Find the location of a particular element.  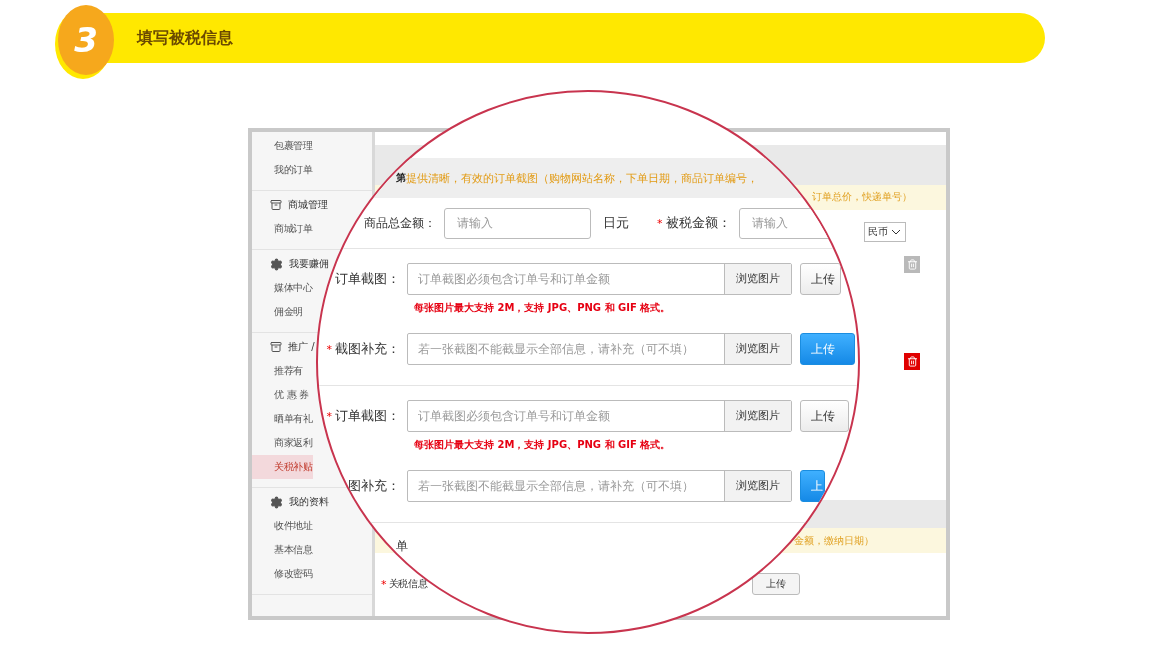

sidebar-item: 商城订单 is located at coordinates (282, 229).